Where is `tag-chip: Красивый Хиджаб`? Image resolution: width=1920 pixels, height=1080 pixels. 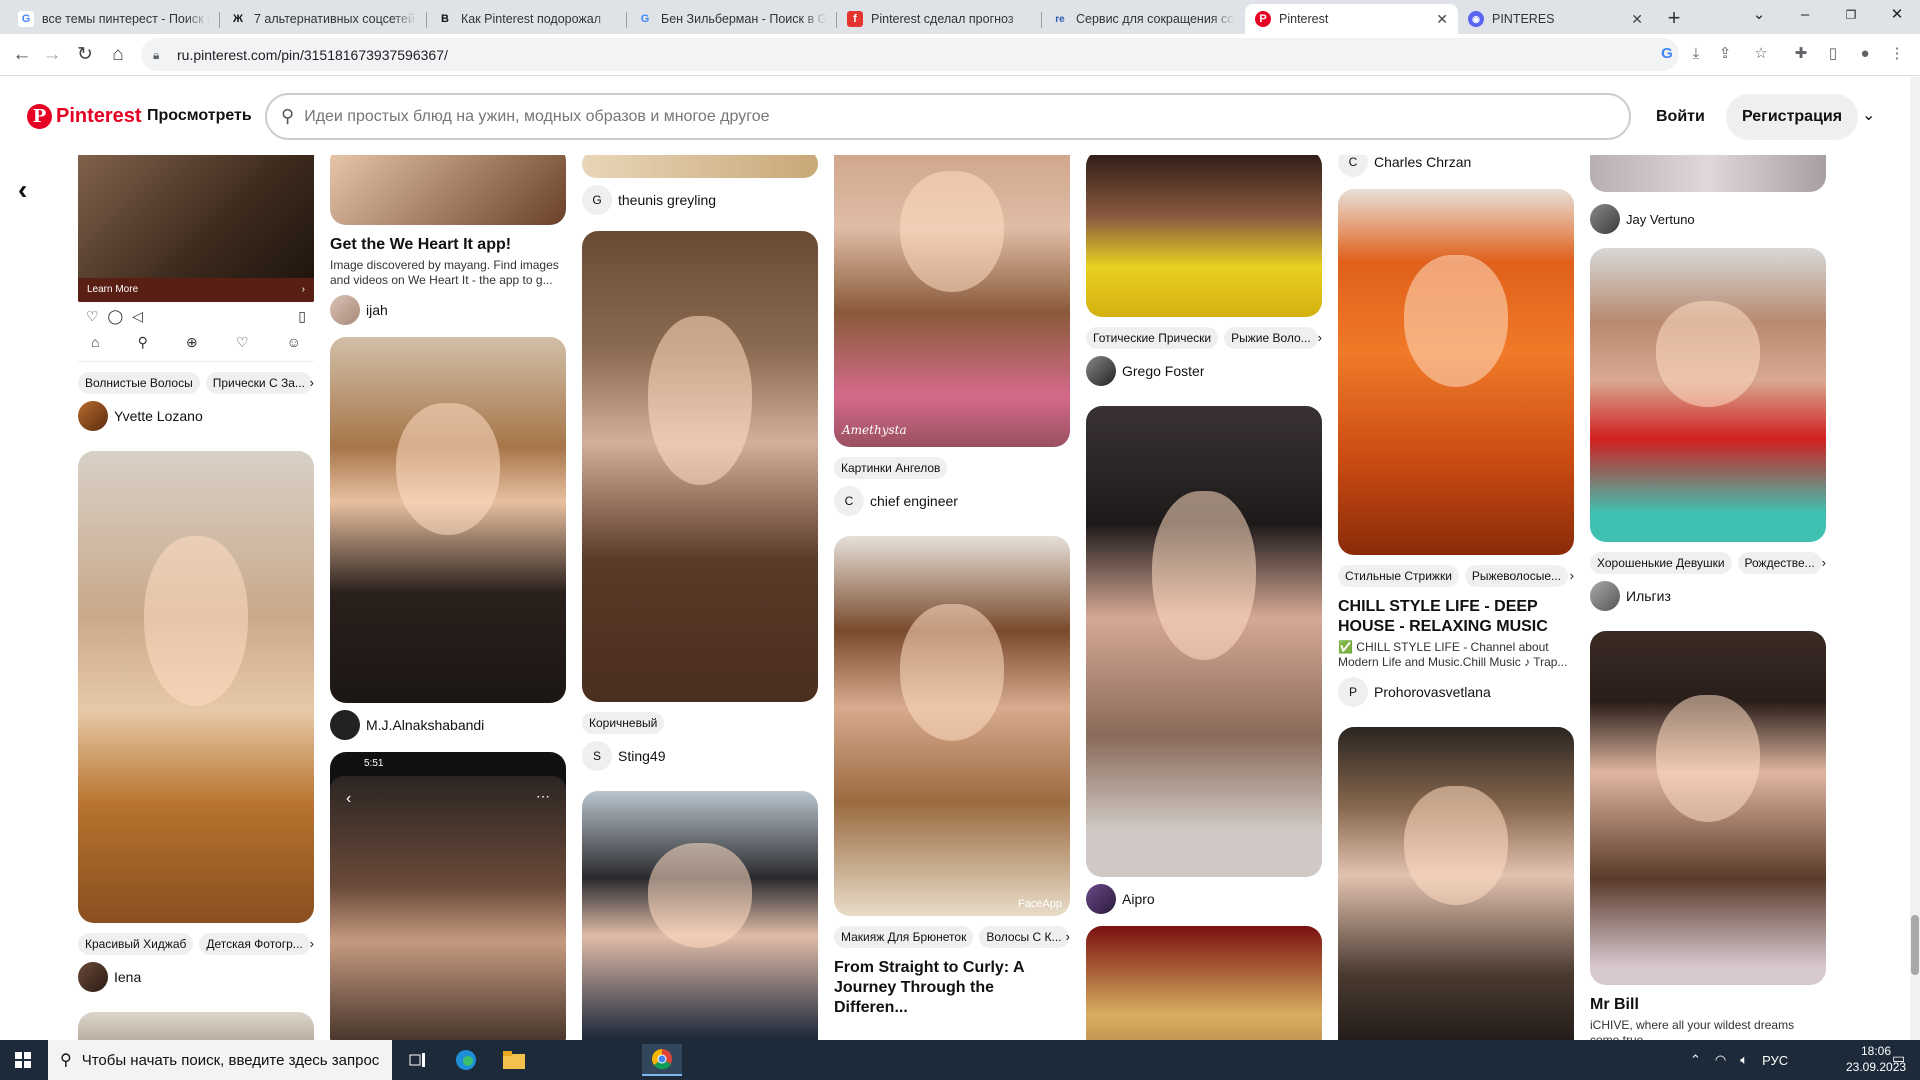
tag-chip: Красивый Хиджаб is located at coordinates (136, 944).